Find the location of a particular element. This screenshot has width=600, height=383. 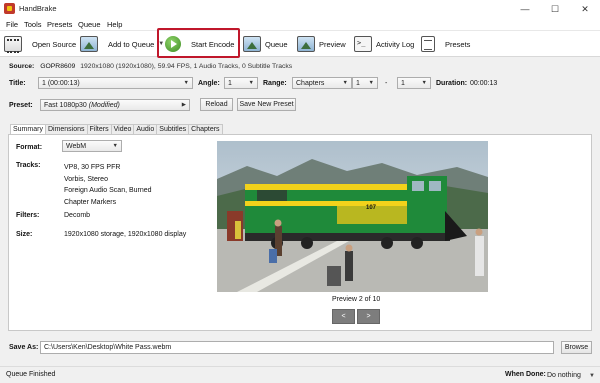

source-label: Source: is located at coordinates (22, 66).